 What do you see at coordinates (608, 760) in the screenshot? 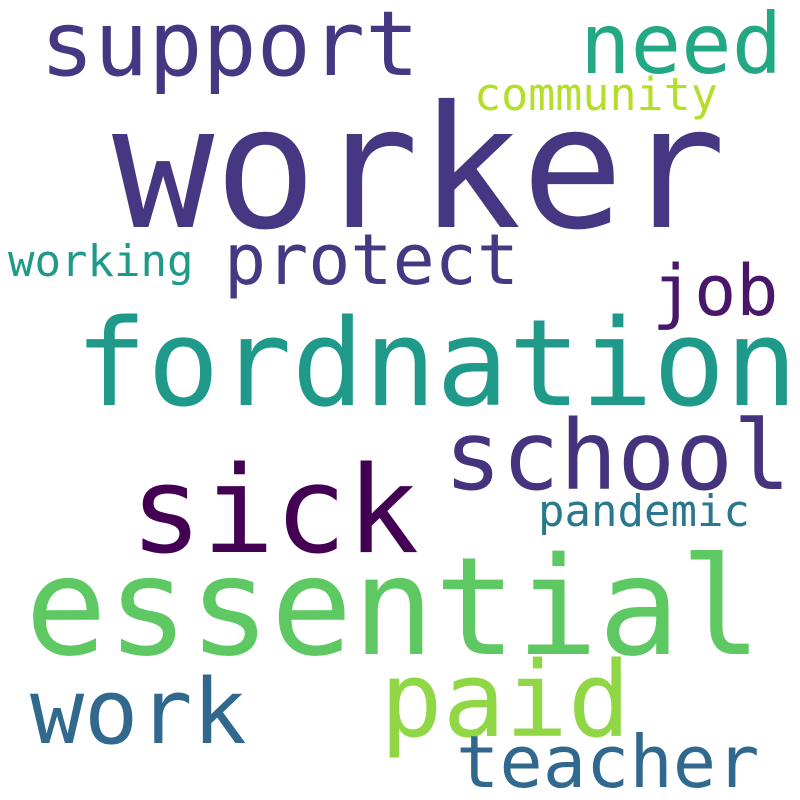
I see `word-teacher: teacher` at bounding box center [608, 760].